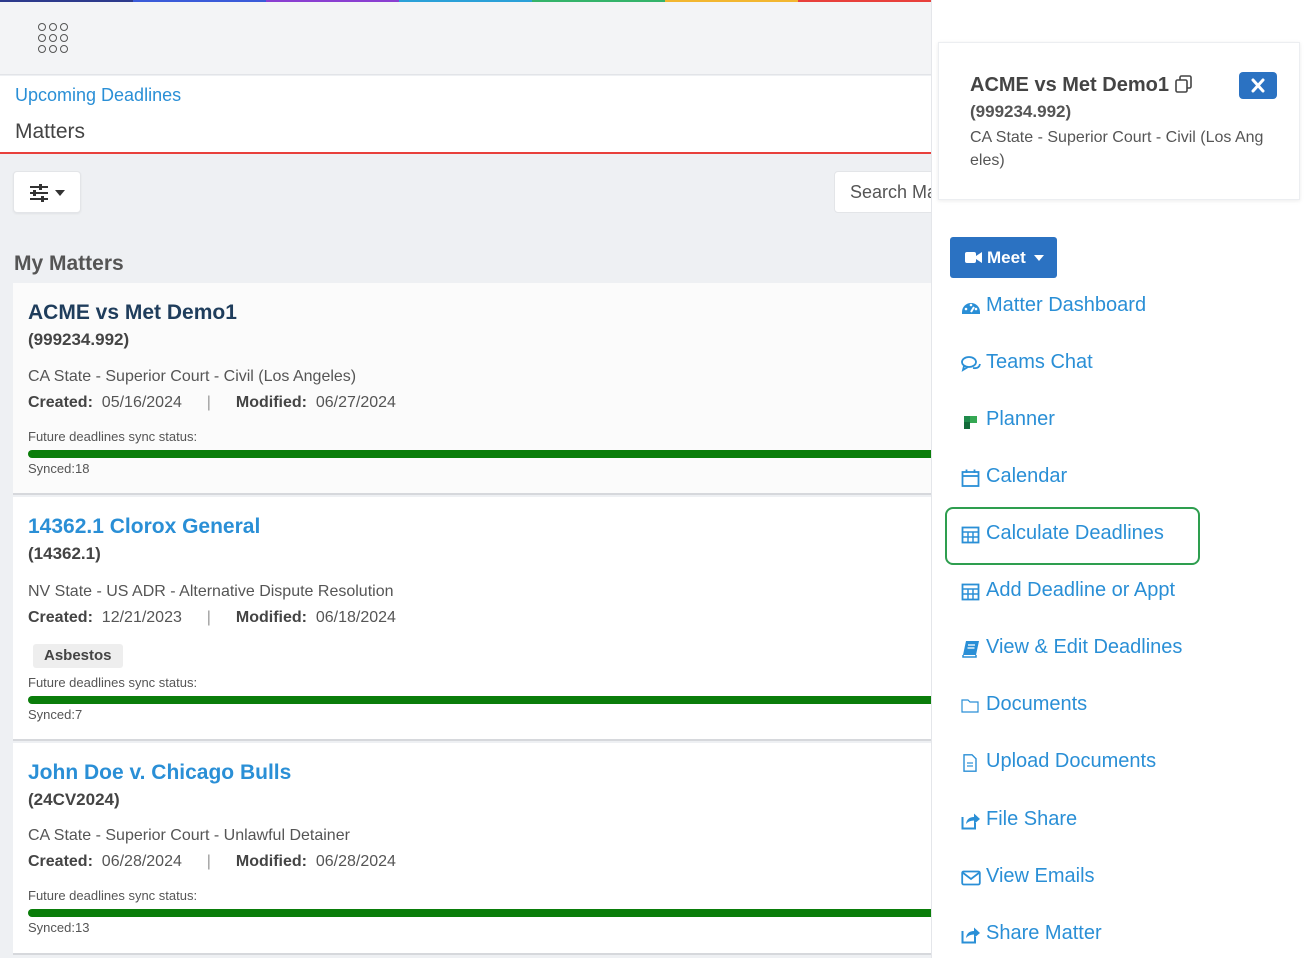  Describe the element at coordinates (971, 308) in the screenshot. I see `dashboard-icon` at that location.